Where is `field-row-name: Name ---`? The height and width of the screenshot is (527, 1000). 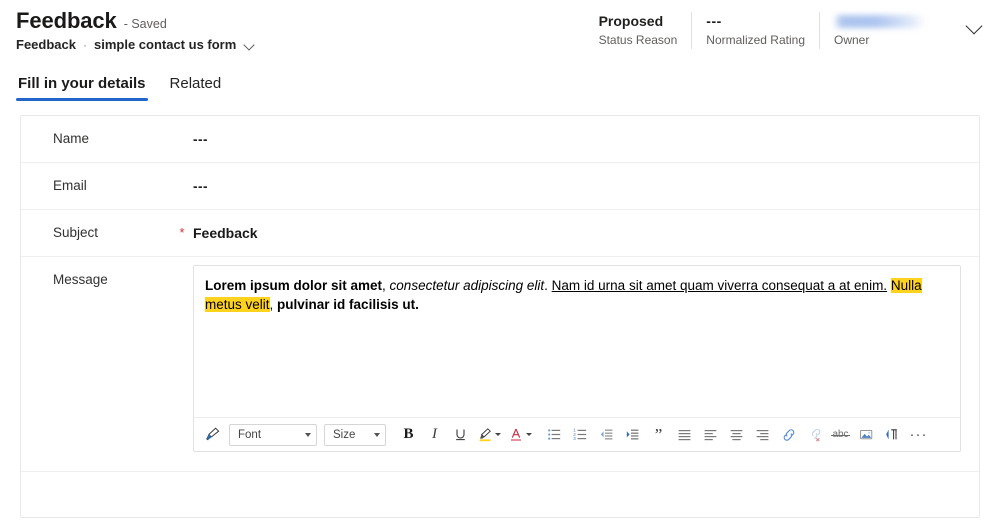 field-row-name: Name --- is located at coordinates (500, 139).